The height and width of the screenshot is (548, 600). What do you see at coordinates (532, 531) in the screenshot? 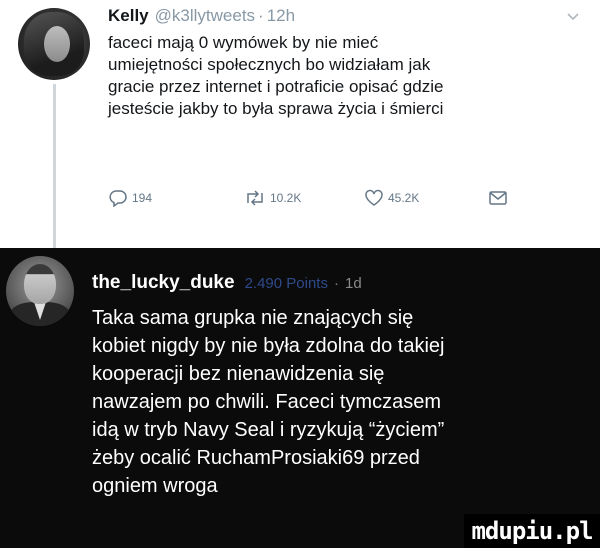
I see `site-watermark: mdupiu.pl` at bounding box center [532, 531].